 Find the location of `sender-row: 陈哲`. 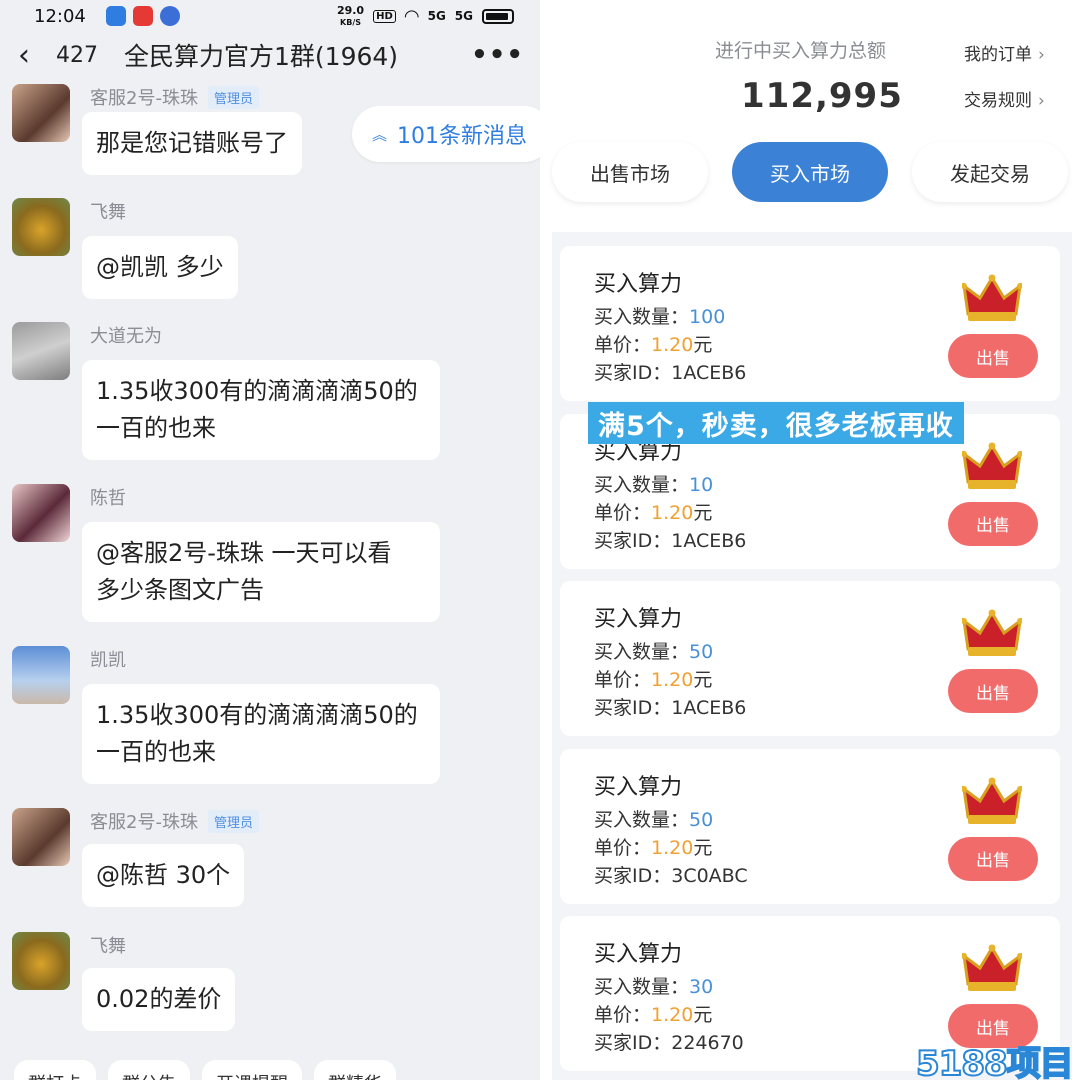

sender-row: 陈哲 is located at coordinates (108, 497).